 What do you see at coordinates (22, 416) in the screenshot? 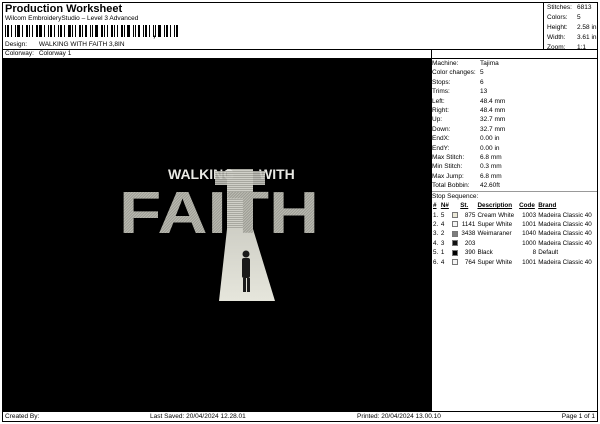
I see `footer-created: Created By:` at bounding box center [22, 416].